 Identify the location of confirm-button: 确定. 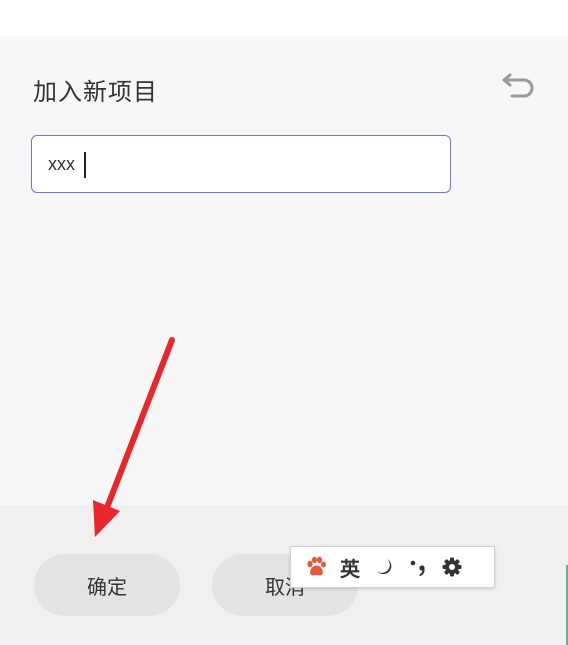
(107, 585).